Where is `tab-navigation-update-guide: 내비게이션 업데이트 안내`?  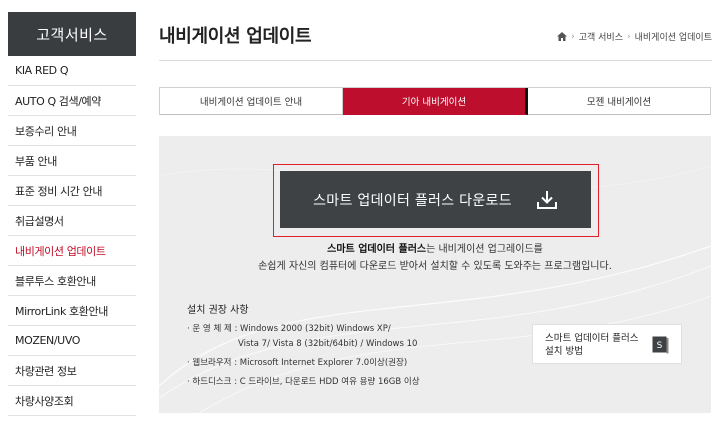 tab-navigation-update-guide: 내비게이션 업데이트 안내 is located at coordinates (251, 101).